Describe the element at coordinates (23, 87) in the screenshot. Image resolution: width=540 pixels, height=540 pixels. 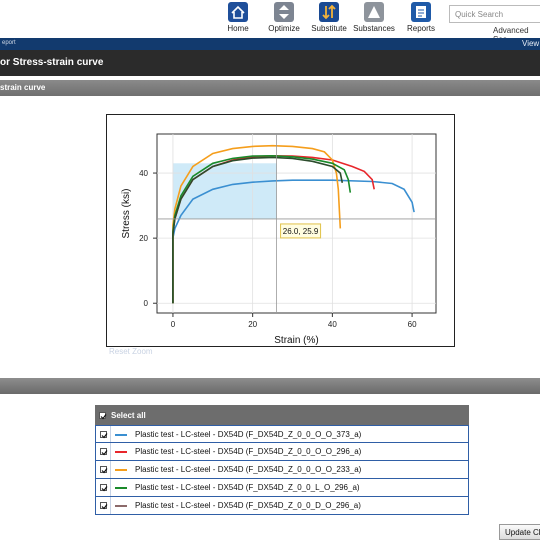
I see `section-title: strain curve` at that location.